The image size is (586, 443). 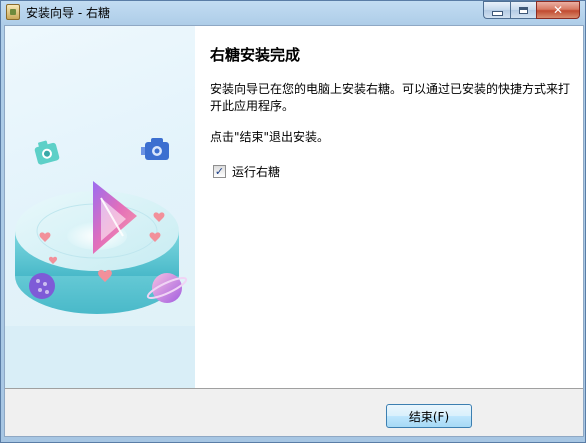 What do you see at coordinates (429, 416) in the screenshot?
I see `finish-button: 结束(F)` at bounding box center [429, 416].